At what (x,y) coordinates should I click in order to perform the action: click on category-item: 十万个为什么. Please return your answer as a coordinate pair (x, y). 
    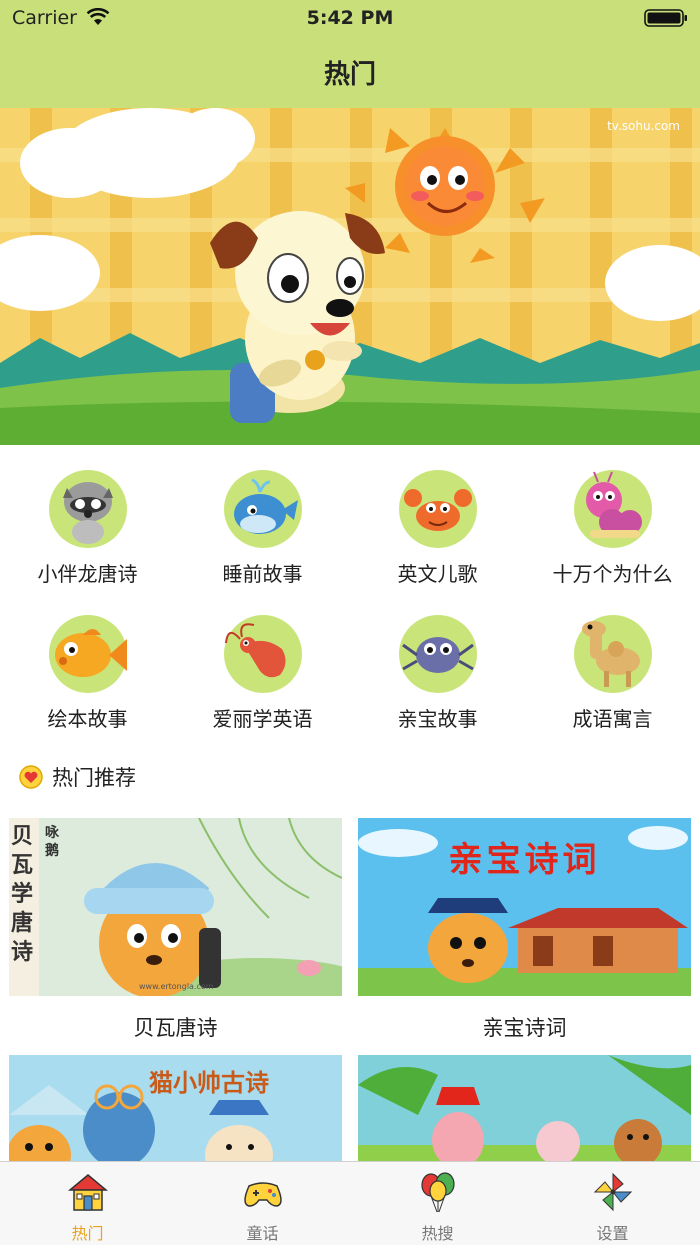
    Looking at the image, I should click on (612, 528).